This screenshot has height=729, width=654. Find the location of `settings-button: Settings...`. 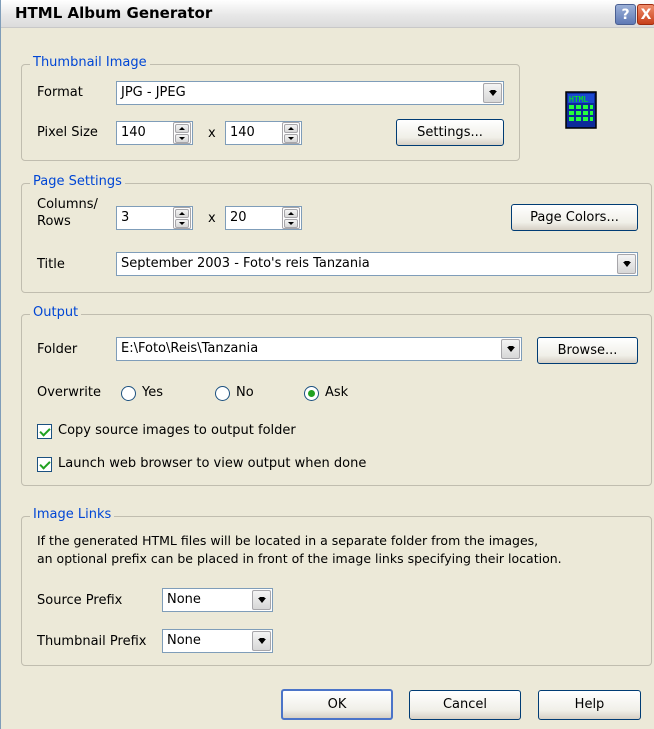

settings-button: Settings... is located at coordinates (450, 132).